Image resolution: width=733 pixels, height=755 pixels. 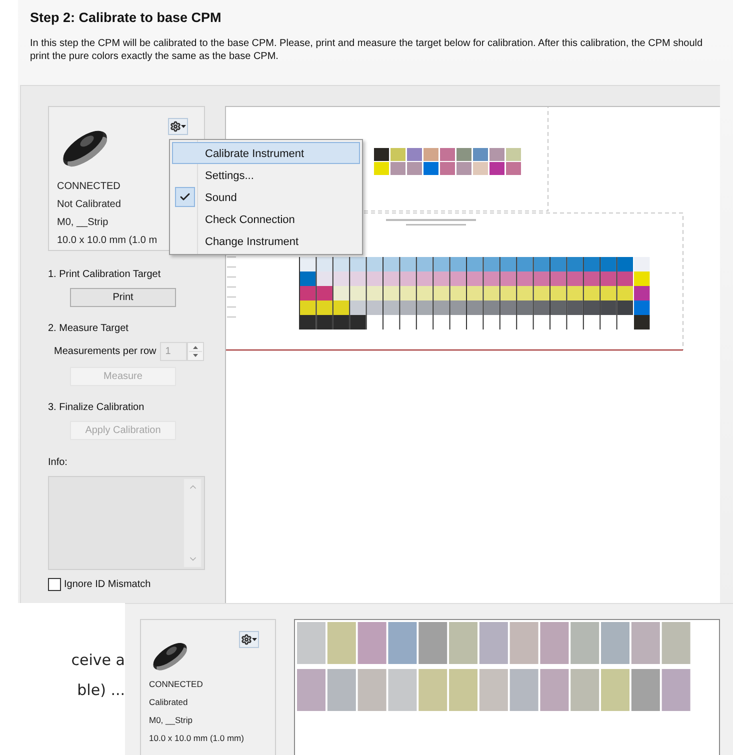 I want to click on spinner-label: Measurements per row, so click(x=105, y=351).